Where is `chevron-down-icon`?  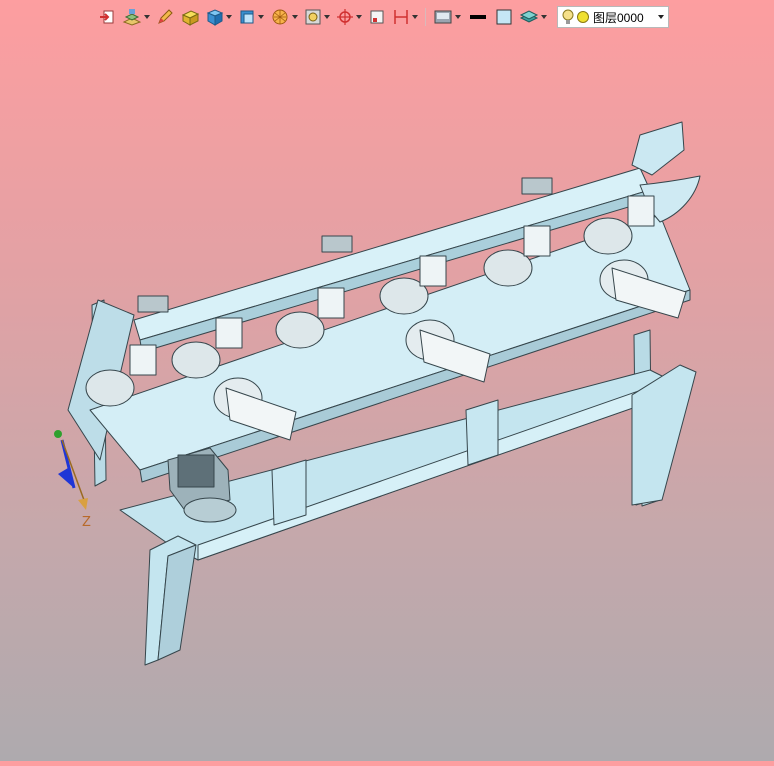 chevron-down-icon is located at coordinates (661, 17).